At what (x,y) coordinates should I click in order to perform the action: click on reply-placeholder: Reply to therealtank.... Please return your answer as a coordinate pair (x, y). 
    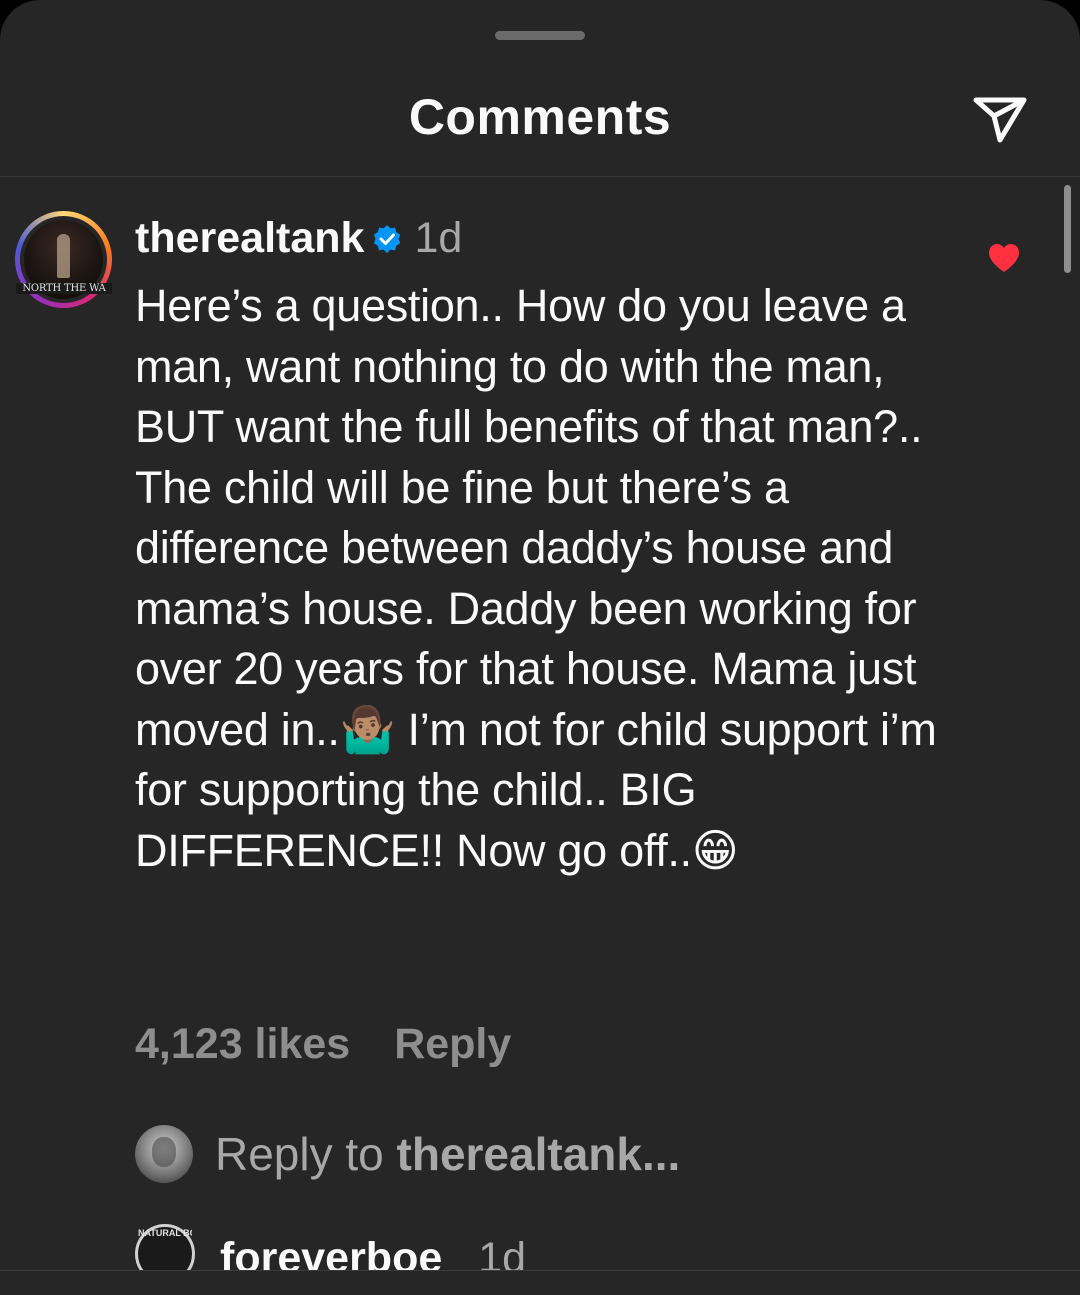
    Looking at the image, I should click on (447, 1154).